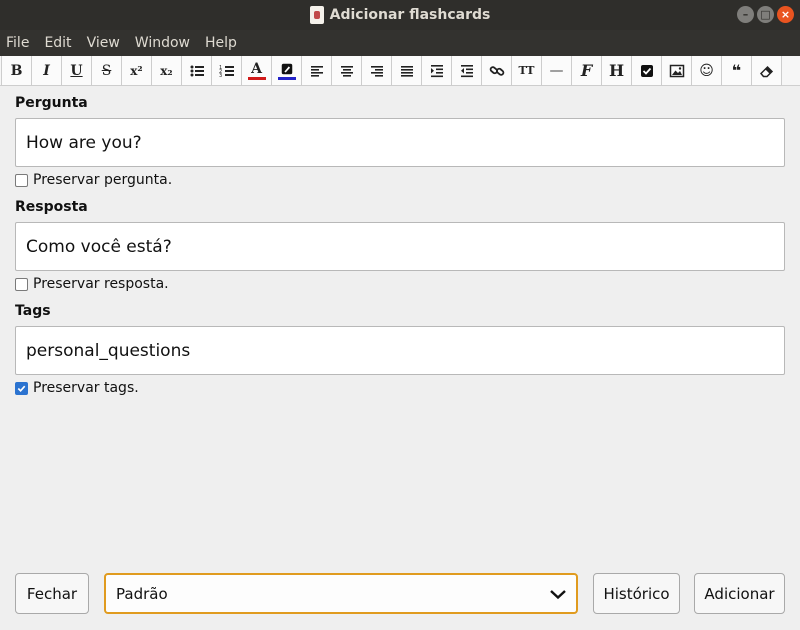 This screenshot has height=630, width=800. I want to click on italic-icon: I, so click(46, 70).